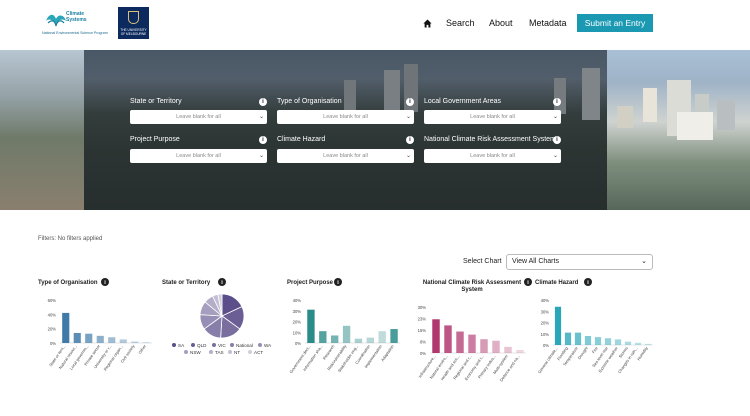  What do you see at coordinates (472, 283) in the screenshot?
I see `chart-title: National Climate Risk Assessment` at bounding box center [472, 283].